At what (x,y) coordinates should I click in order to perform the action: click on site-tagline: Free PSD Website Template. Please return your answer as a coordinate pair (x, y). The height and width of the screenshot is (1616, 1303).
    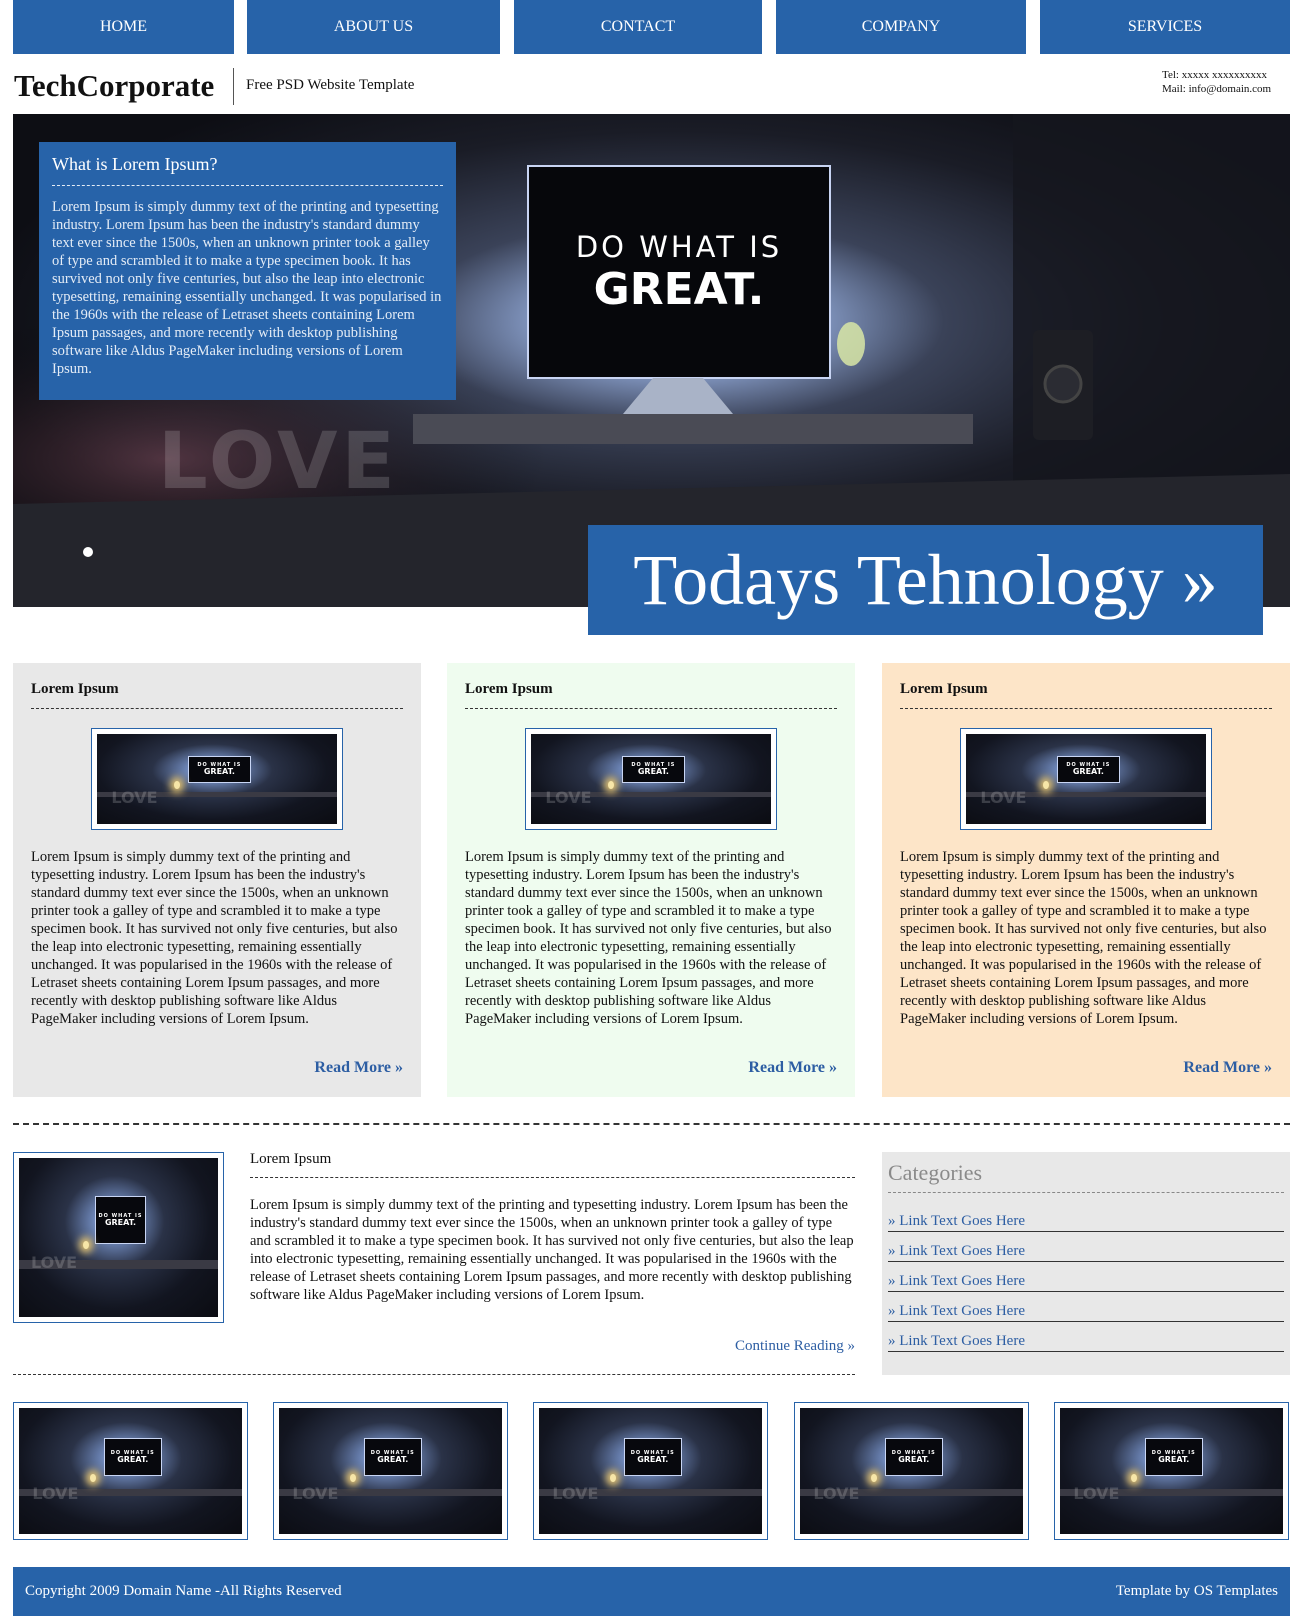
    Looking at the image, I should click on (330, 85).